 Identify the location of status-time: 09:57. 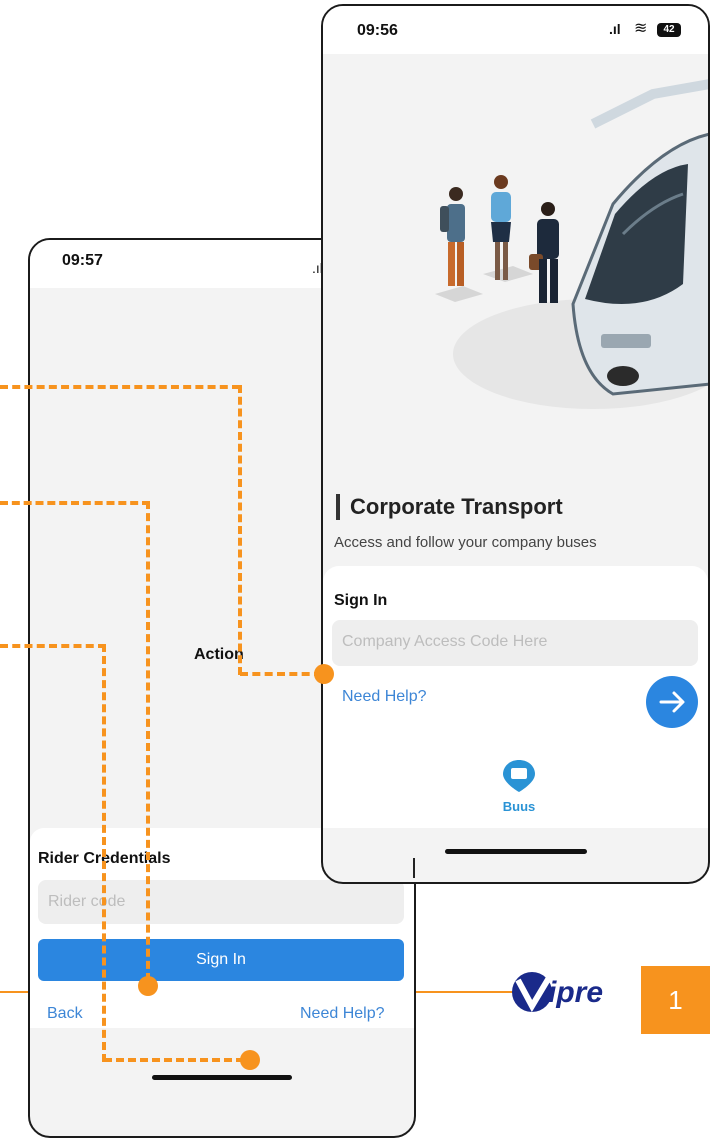
(82, 260).